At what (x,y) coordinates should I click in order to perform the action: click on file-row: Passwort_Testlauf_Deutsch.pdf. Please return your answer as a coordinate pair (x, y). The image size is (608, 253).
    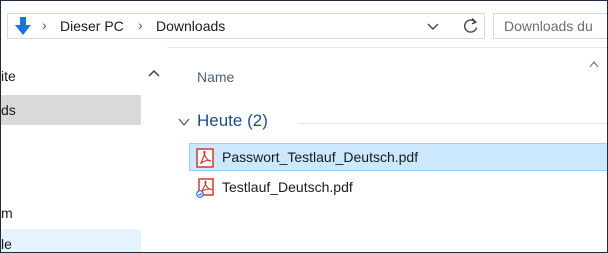
    Looking at the image, I should click on (398, 157).